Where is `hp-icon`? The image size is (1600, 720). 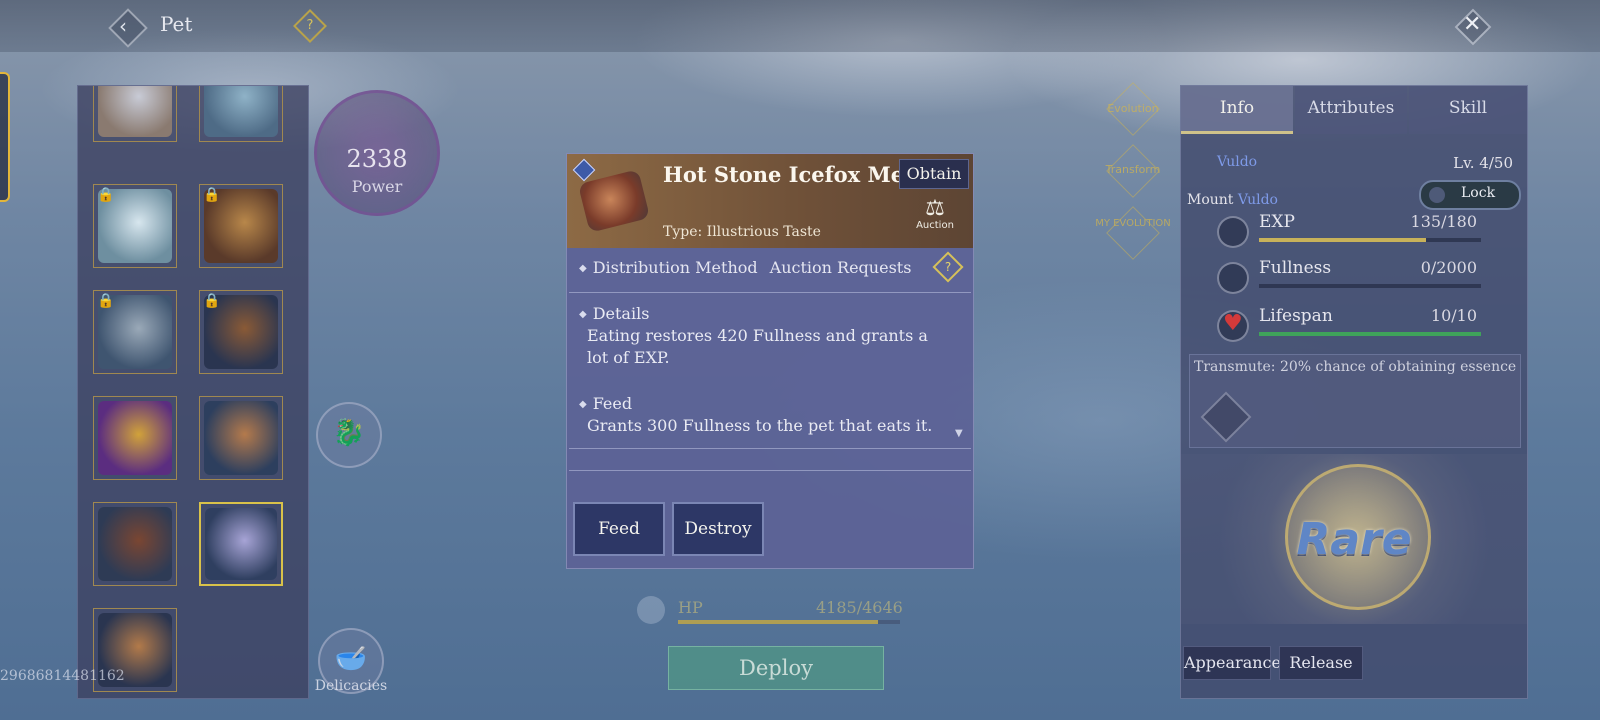
hp-icon is located at coordinates (651, 610).